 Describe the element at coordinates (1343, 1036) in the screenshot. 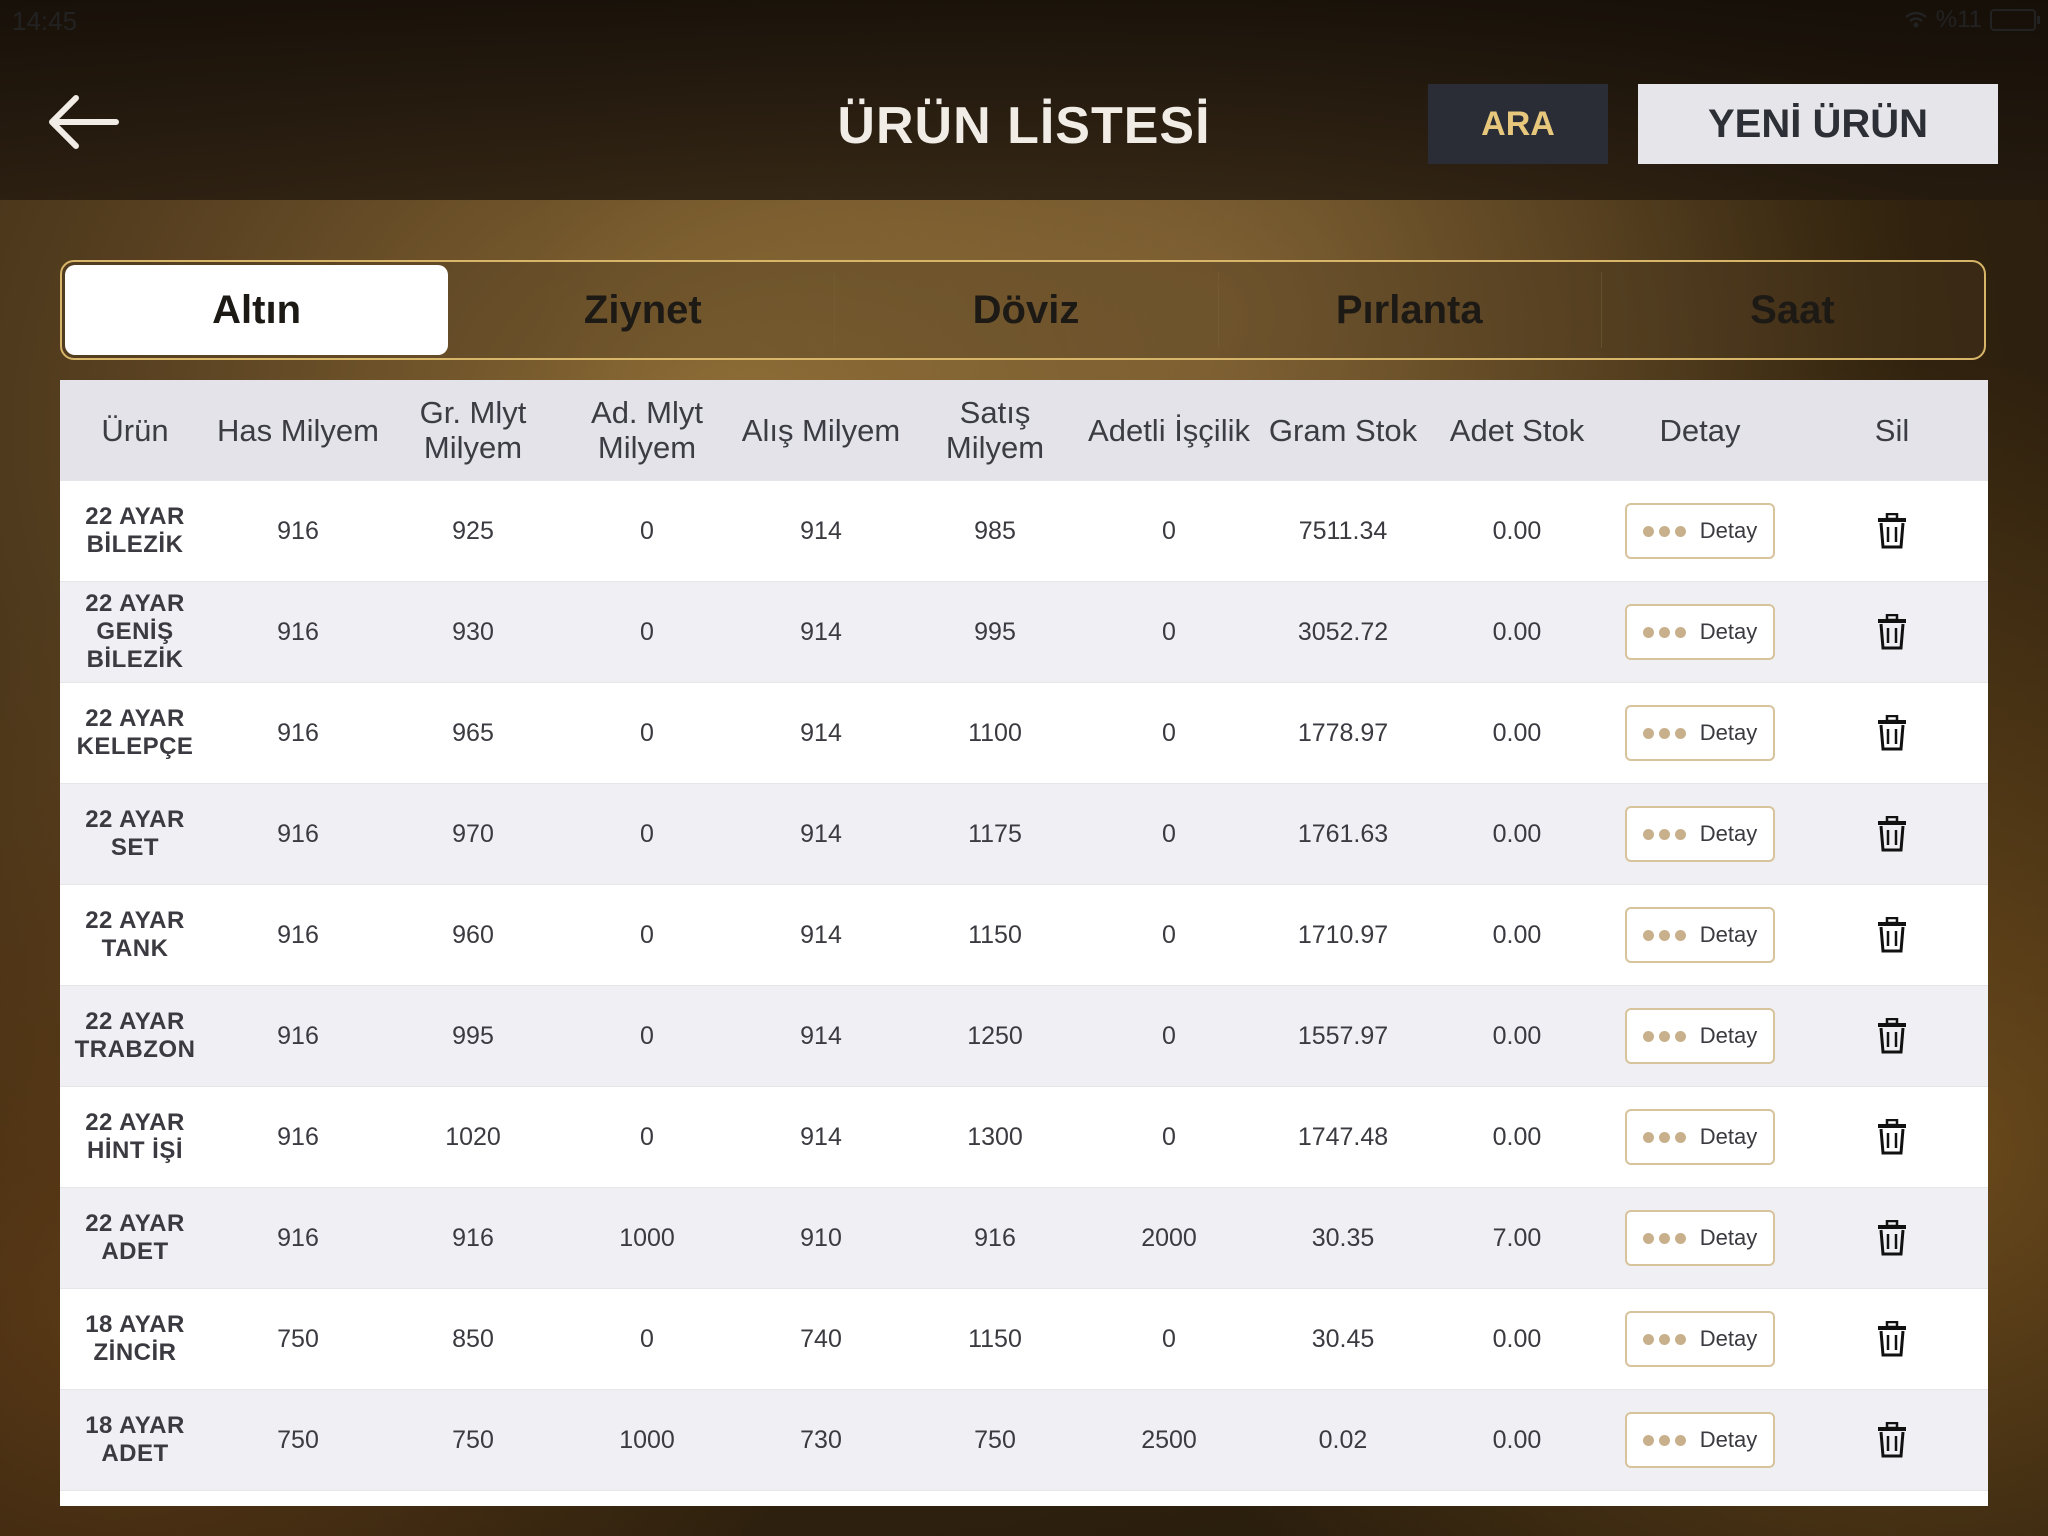

I see `cell-gram: 1557.97` at that location.